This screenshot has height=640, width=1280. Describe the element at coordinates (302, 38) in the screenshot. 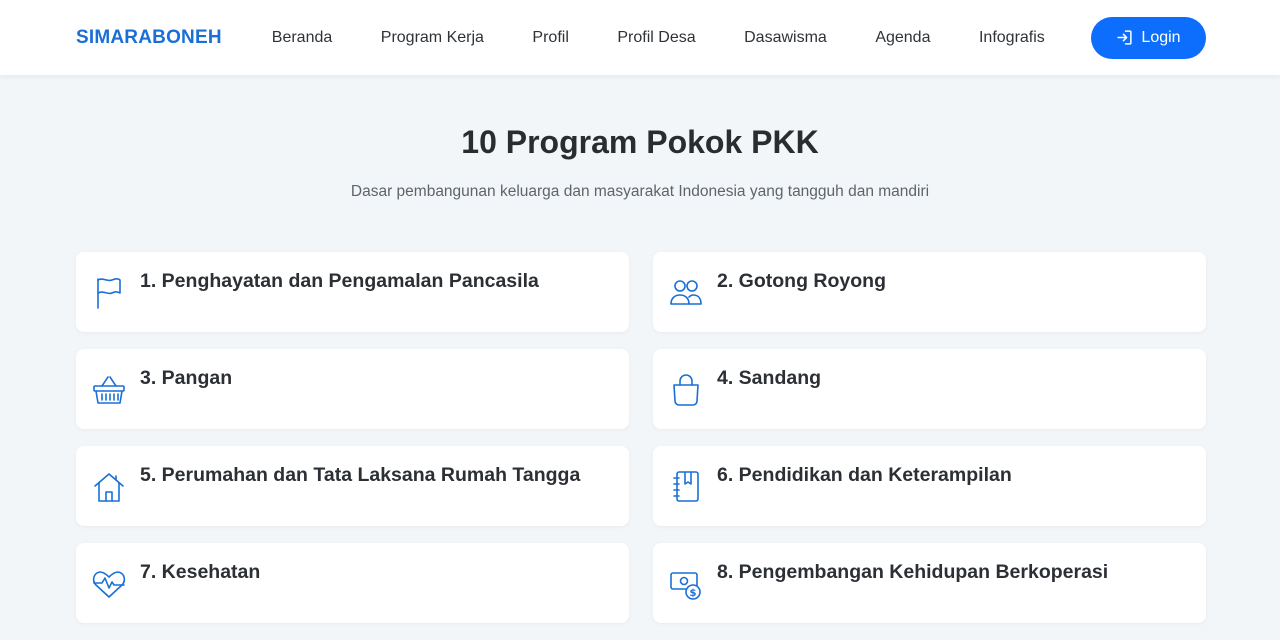

I see `nav-link-beranda: Beranda` at that location.